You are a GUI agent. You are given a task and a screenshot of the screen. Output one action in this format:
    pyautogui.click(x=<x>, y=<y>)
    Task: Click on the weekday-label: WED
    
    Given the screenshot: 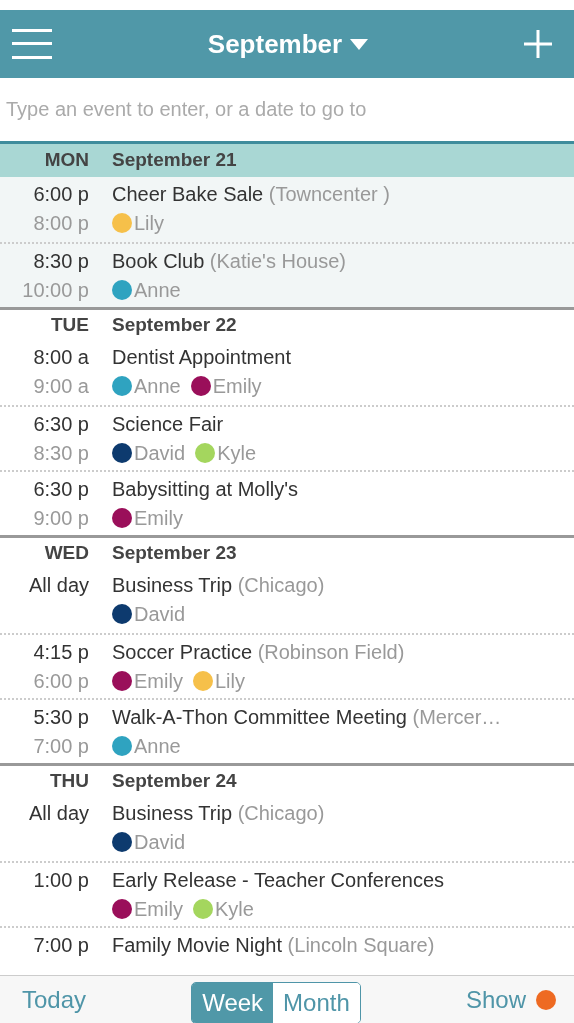 What is the action you would take?
    pyautogui.click(x=66, y=552)
    